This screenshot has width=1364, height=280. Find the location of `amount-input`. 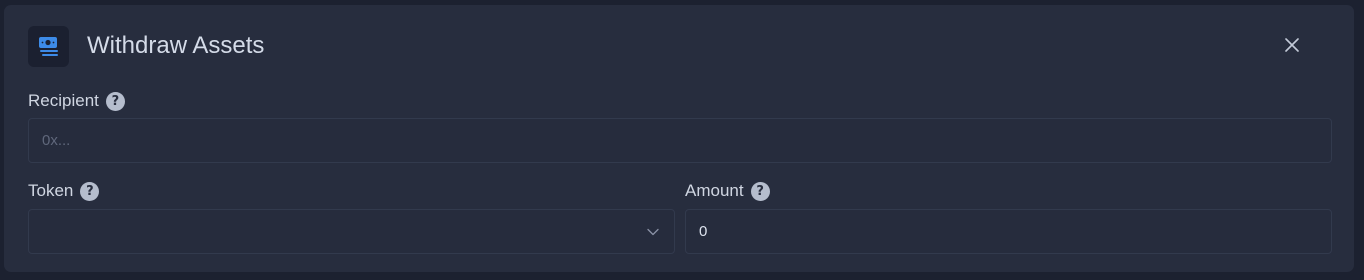

amount-input is located at coordinates (1008, 231).